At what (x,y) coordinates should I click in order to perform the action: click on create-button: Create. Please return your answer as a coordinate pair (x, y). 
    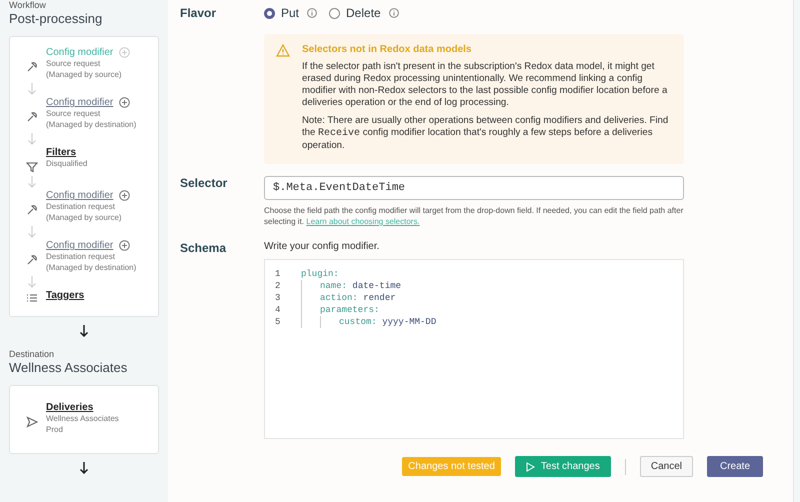
    Looking at the image, I should click on (734, 466).